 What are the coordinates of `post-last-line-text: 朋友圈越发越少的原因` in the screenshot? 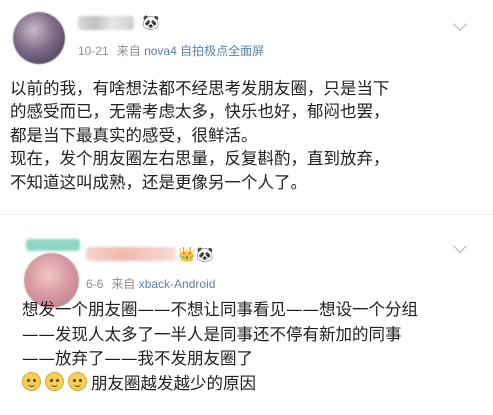 It's located at (173, 383).